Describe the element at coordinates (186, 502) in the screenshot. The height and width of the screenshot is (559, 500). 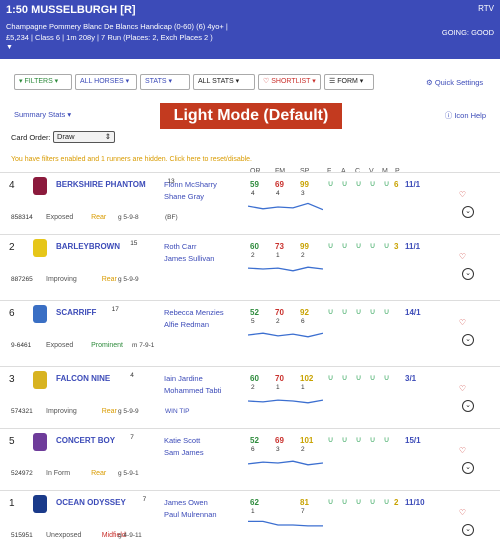
I see `jockey-name: James Owen` at that location.